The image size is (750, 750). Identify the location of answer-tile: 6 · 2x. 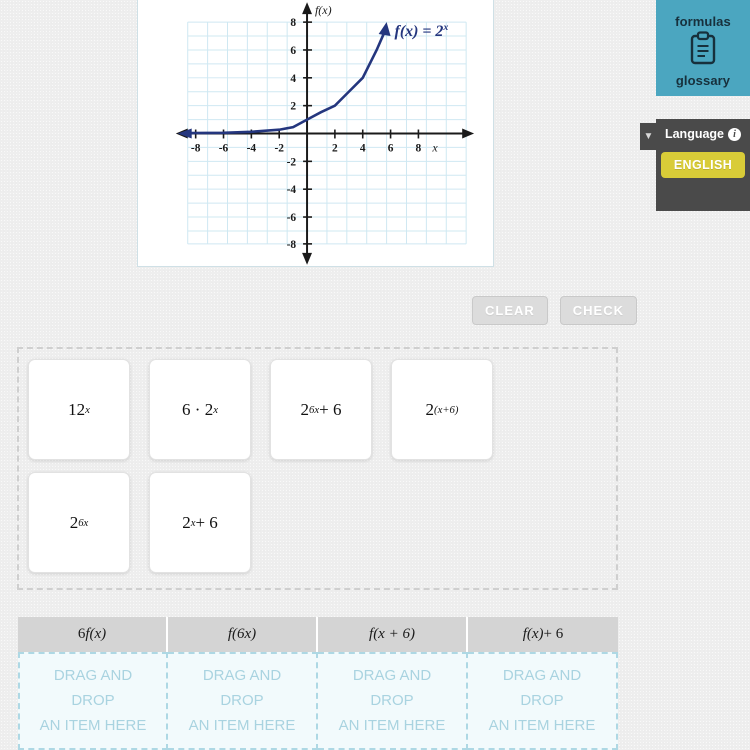
(200, 409).